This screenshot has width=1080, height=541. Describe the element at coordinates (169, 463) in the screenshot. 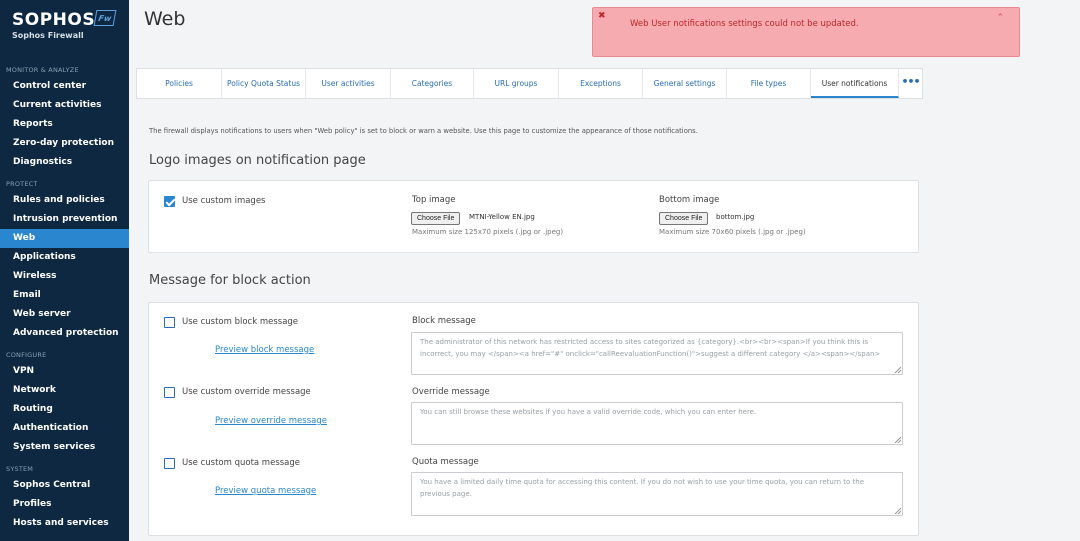

I see `use-custom-quota-message-checkbox` at that location.